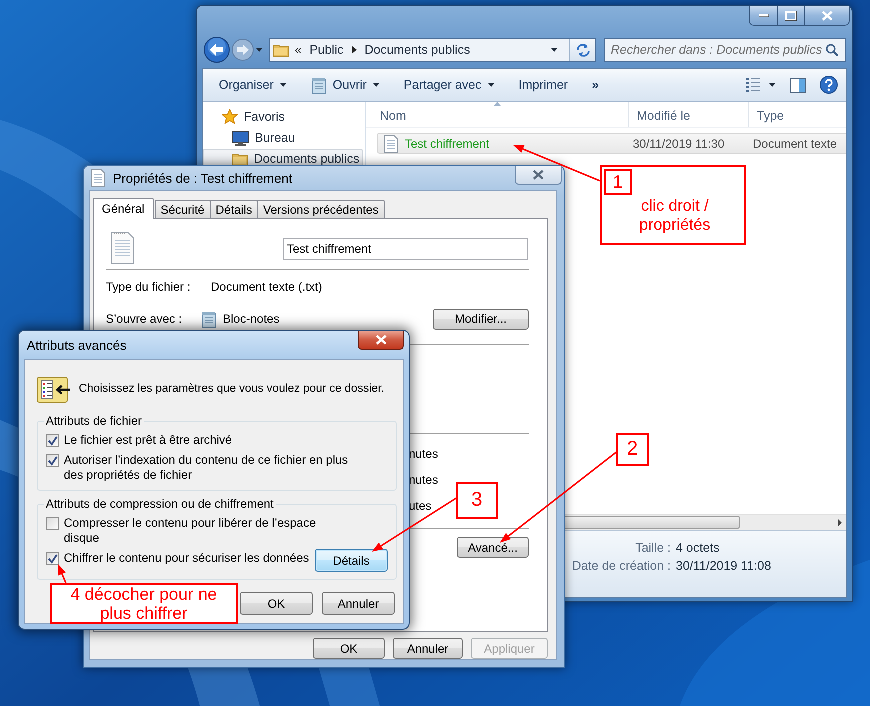 The width and height of the screenshot is (870, 706). I want to click on tab: Détails, so click(234, 209).